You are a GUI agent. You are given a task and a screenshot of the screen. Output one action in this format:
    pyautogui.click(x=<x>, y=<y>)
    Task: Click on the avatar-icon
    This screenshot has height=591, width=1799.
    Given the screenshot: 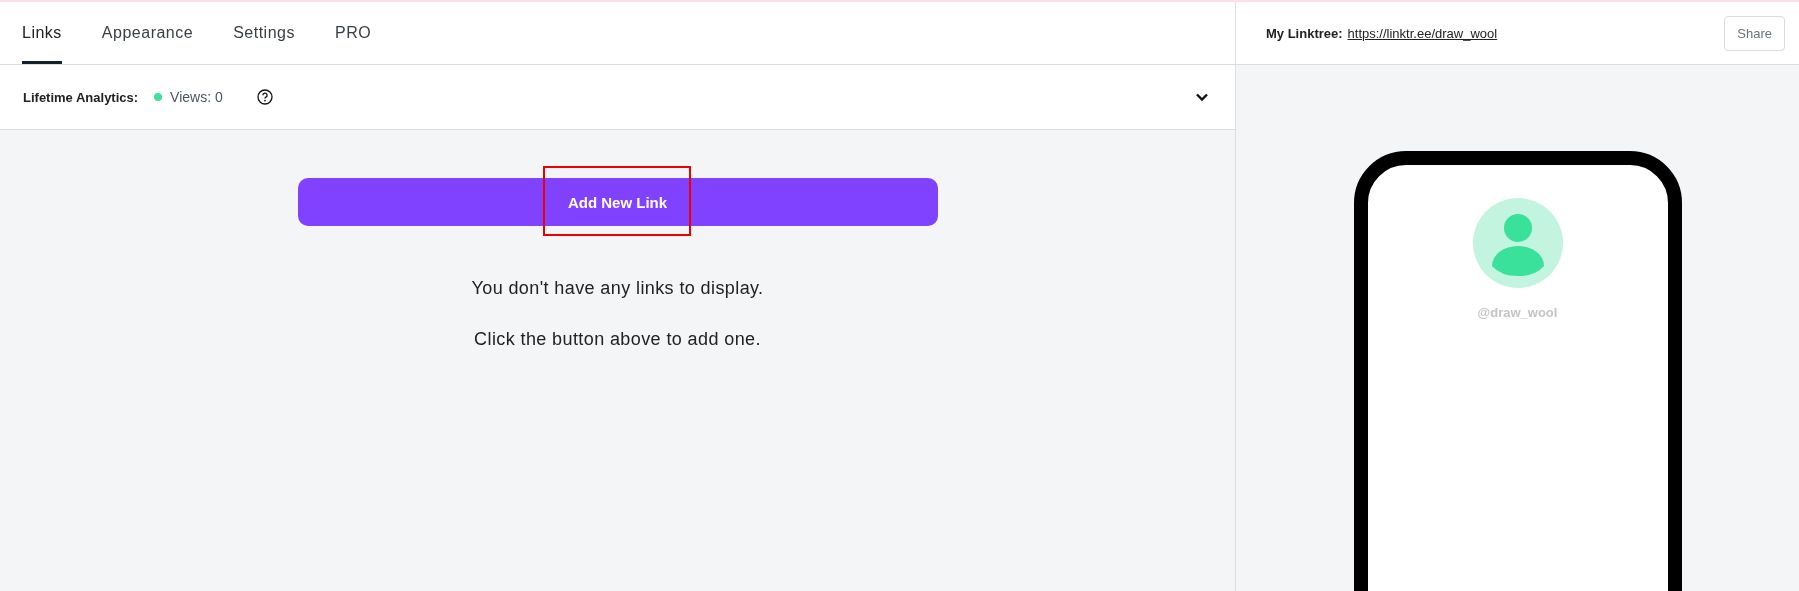 What is the action you would take?
    pyautogui.click(x=1517, y=243)
    